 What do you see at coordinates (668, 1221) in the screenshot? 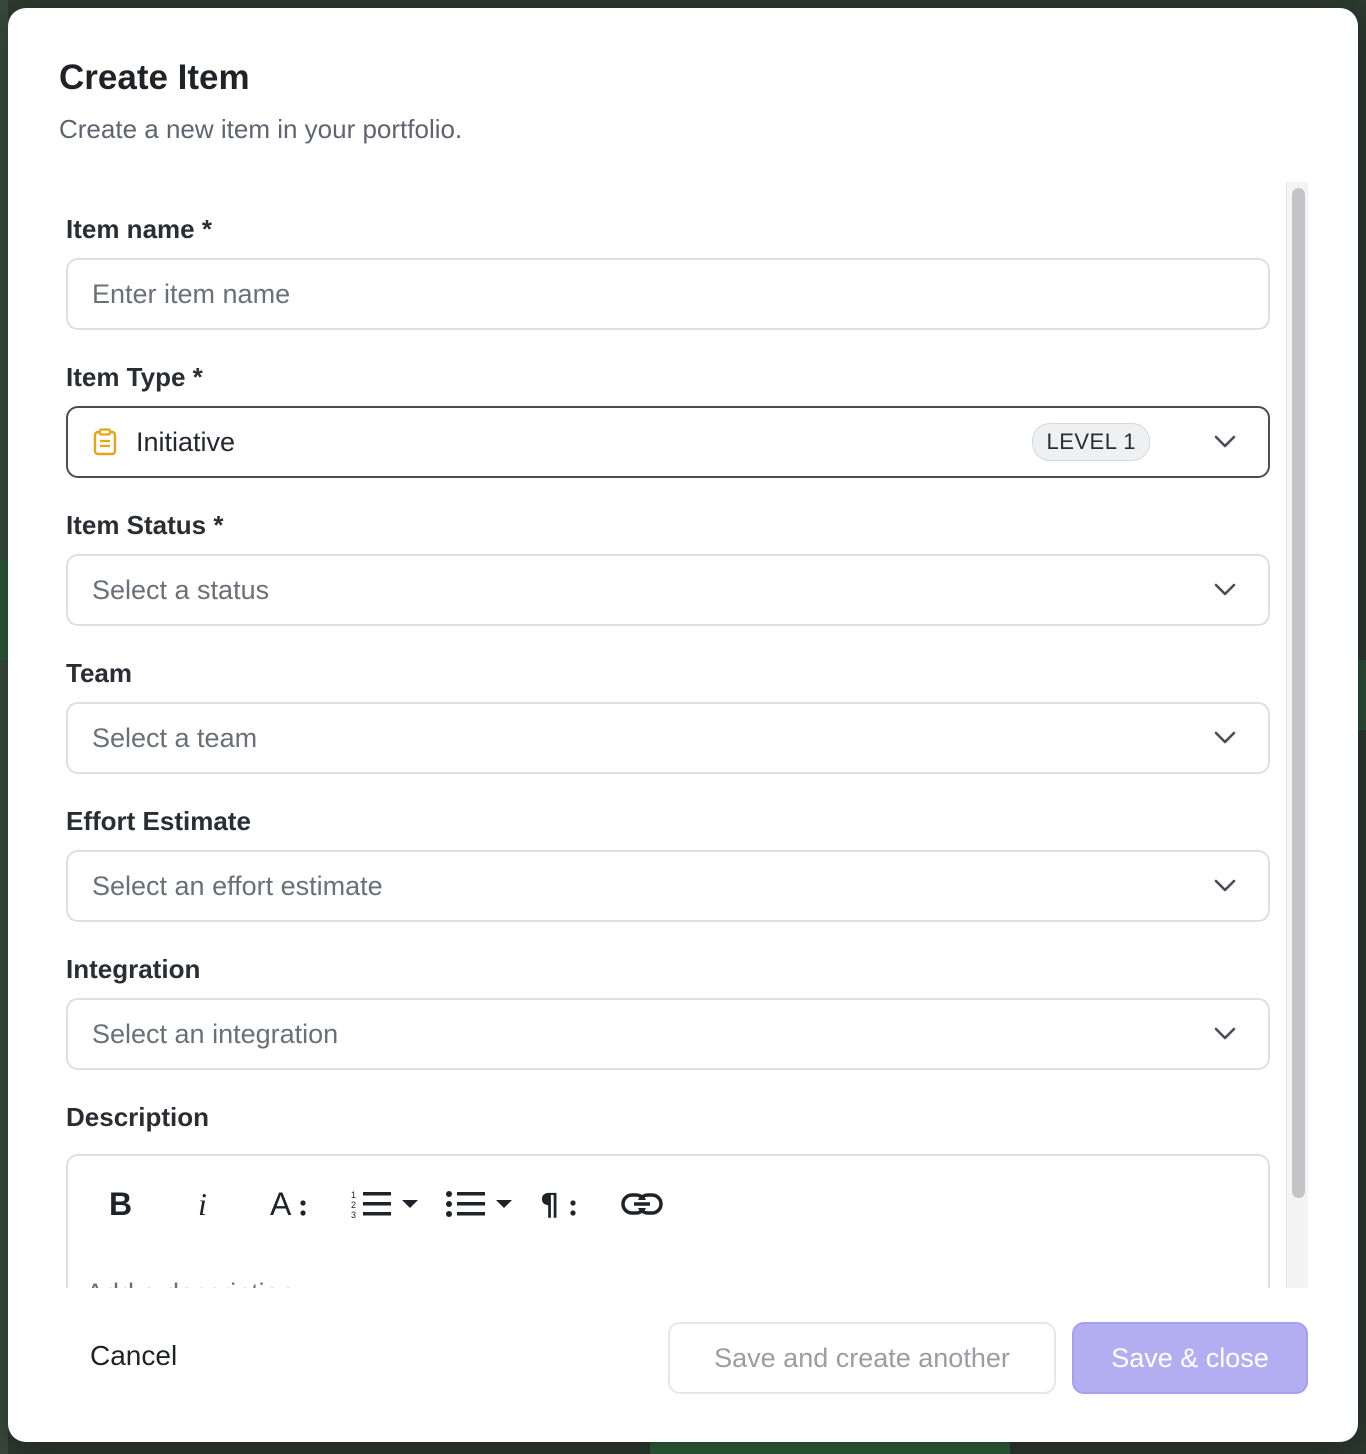
I see `description-editor: B i A 1 2 3 ¶` at bounding box center [668, 1221].